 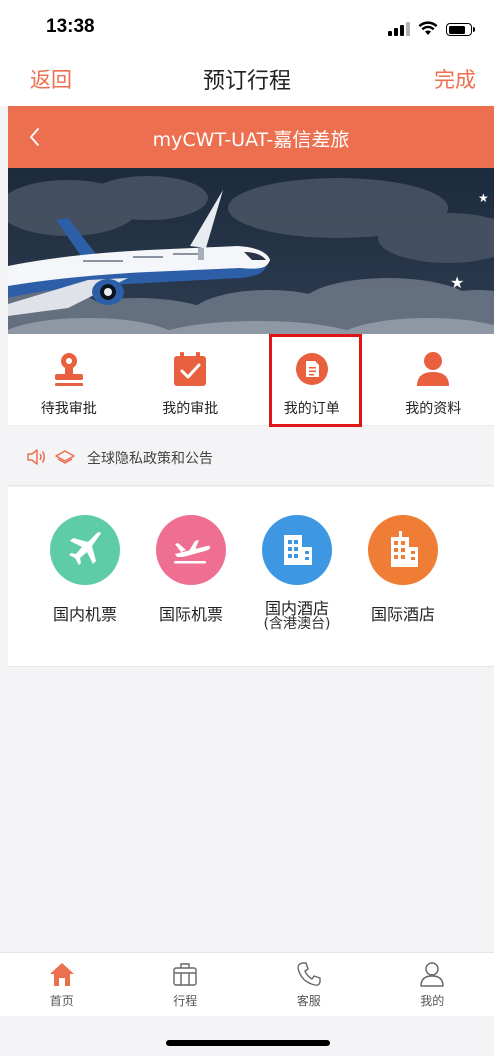 I want to click on tab-service: 客服, so click(x=309, y=984).